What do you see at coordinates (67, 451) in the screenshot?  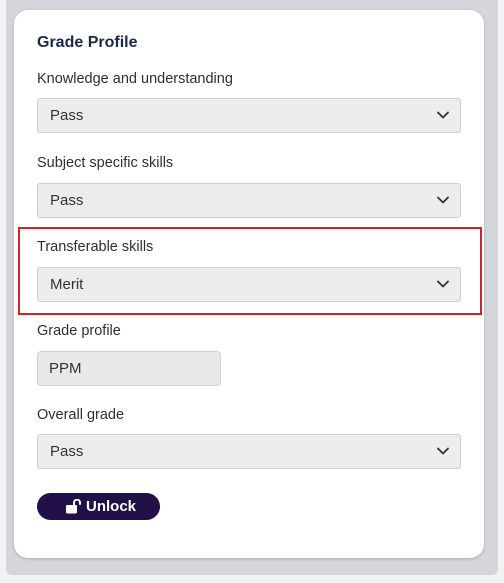 I see `overall-grade-value: Pass` at bounding box center [67, 451].